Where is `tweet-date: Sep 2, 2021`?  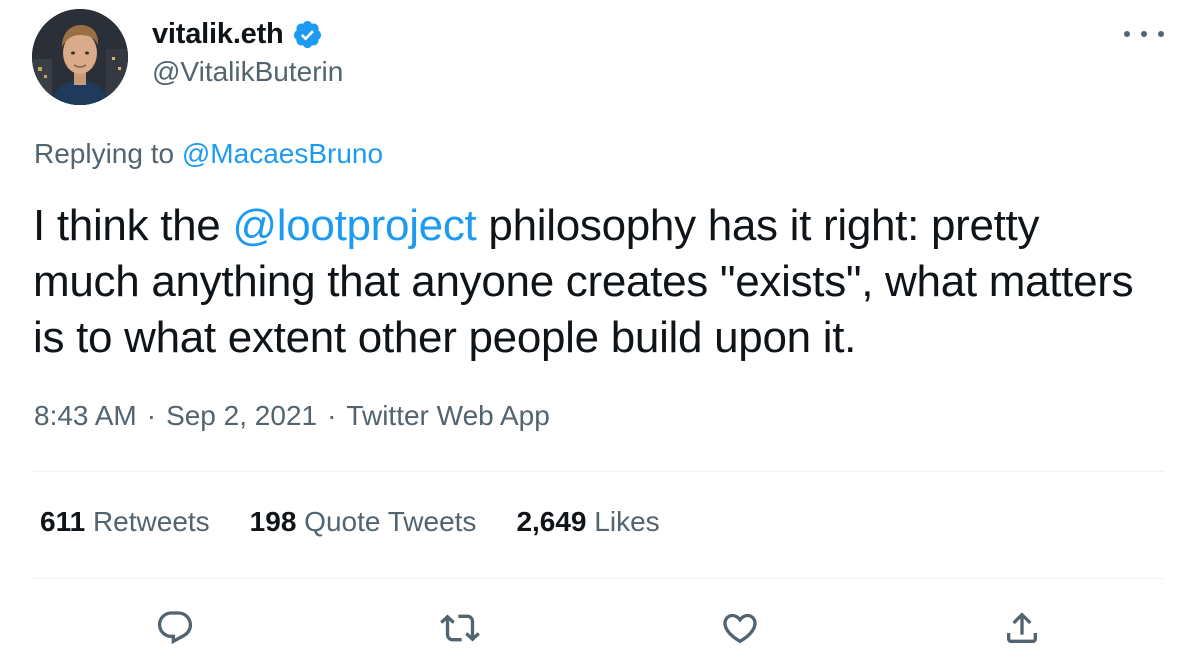
tweet-date: Sep 2, 2021 is located at coordinates (241, 416).